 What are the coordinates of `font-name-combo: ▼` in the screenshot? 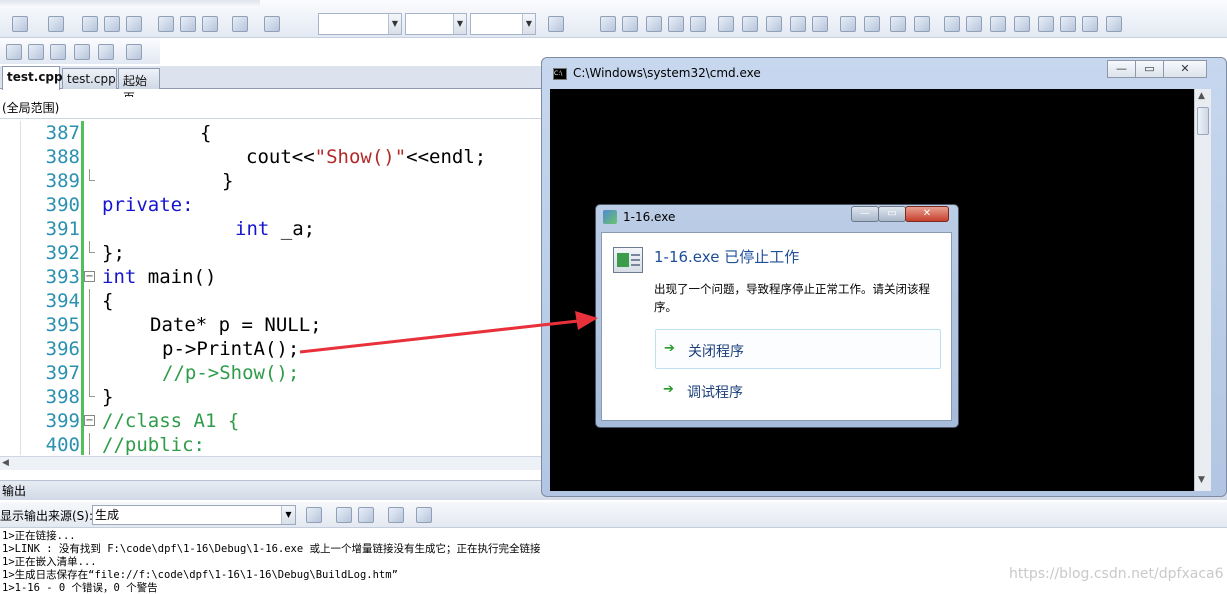 It's located at (360, 24).